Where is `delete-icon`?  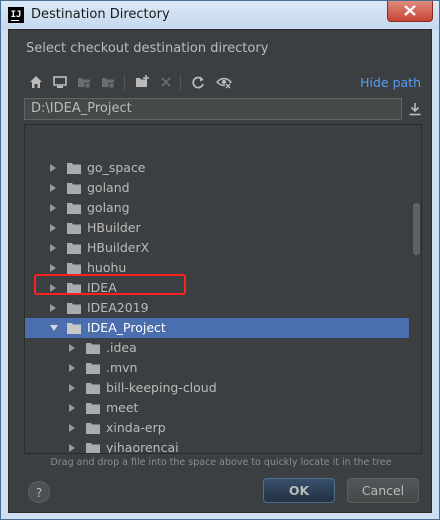 delete-icon is located at coordinates (166, 82).